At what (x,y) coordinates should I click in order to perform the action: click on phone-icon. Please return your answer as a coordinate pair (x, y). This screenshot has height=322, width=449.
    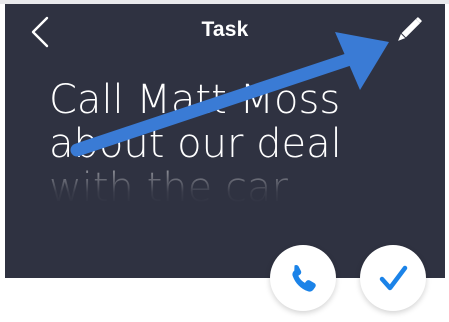
    Looking at the image, I should click on (304, 278).